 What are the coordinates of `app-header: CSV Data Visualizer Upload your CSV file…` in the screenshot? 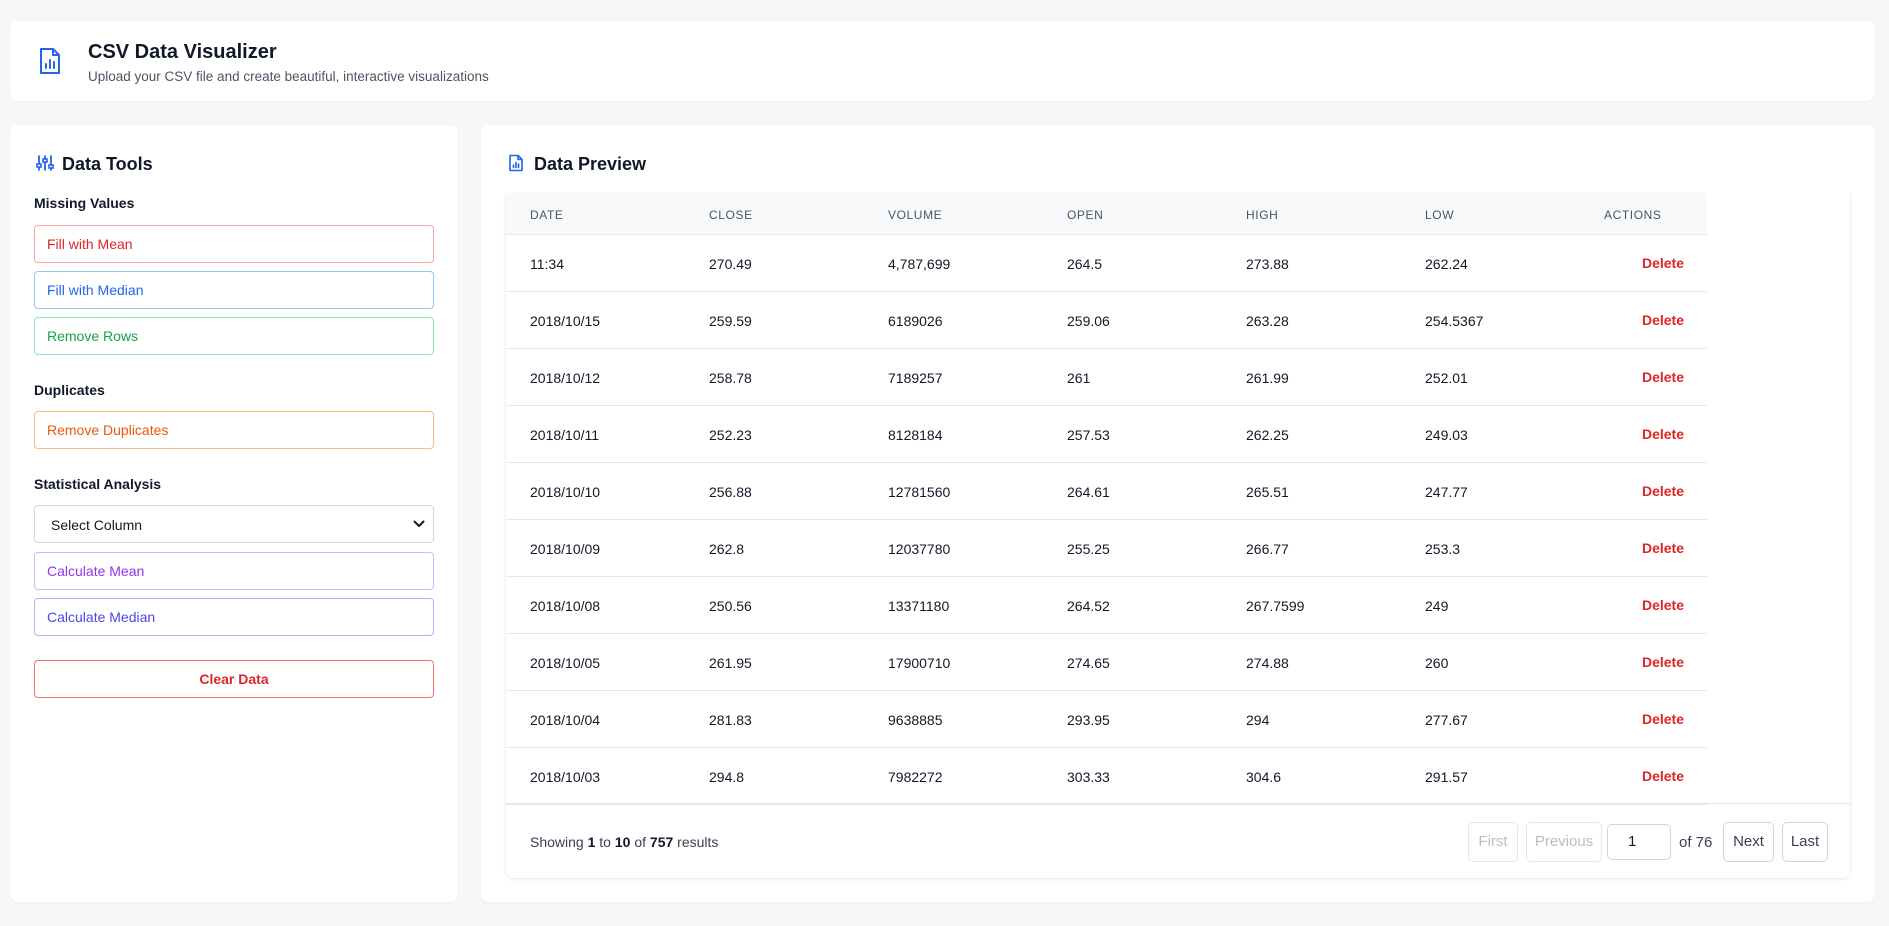 It's located at (942, 61).